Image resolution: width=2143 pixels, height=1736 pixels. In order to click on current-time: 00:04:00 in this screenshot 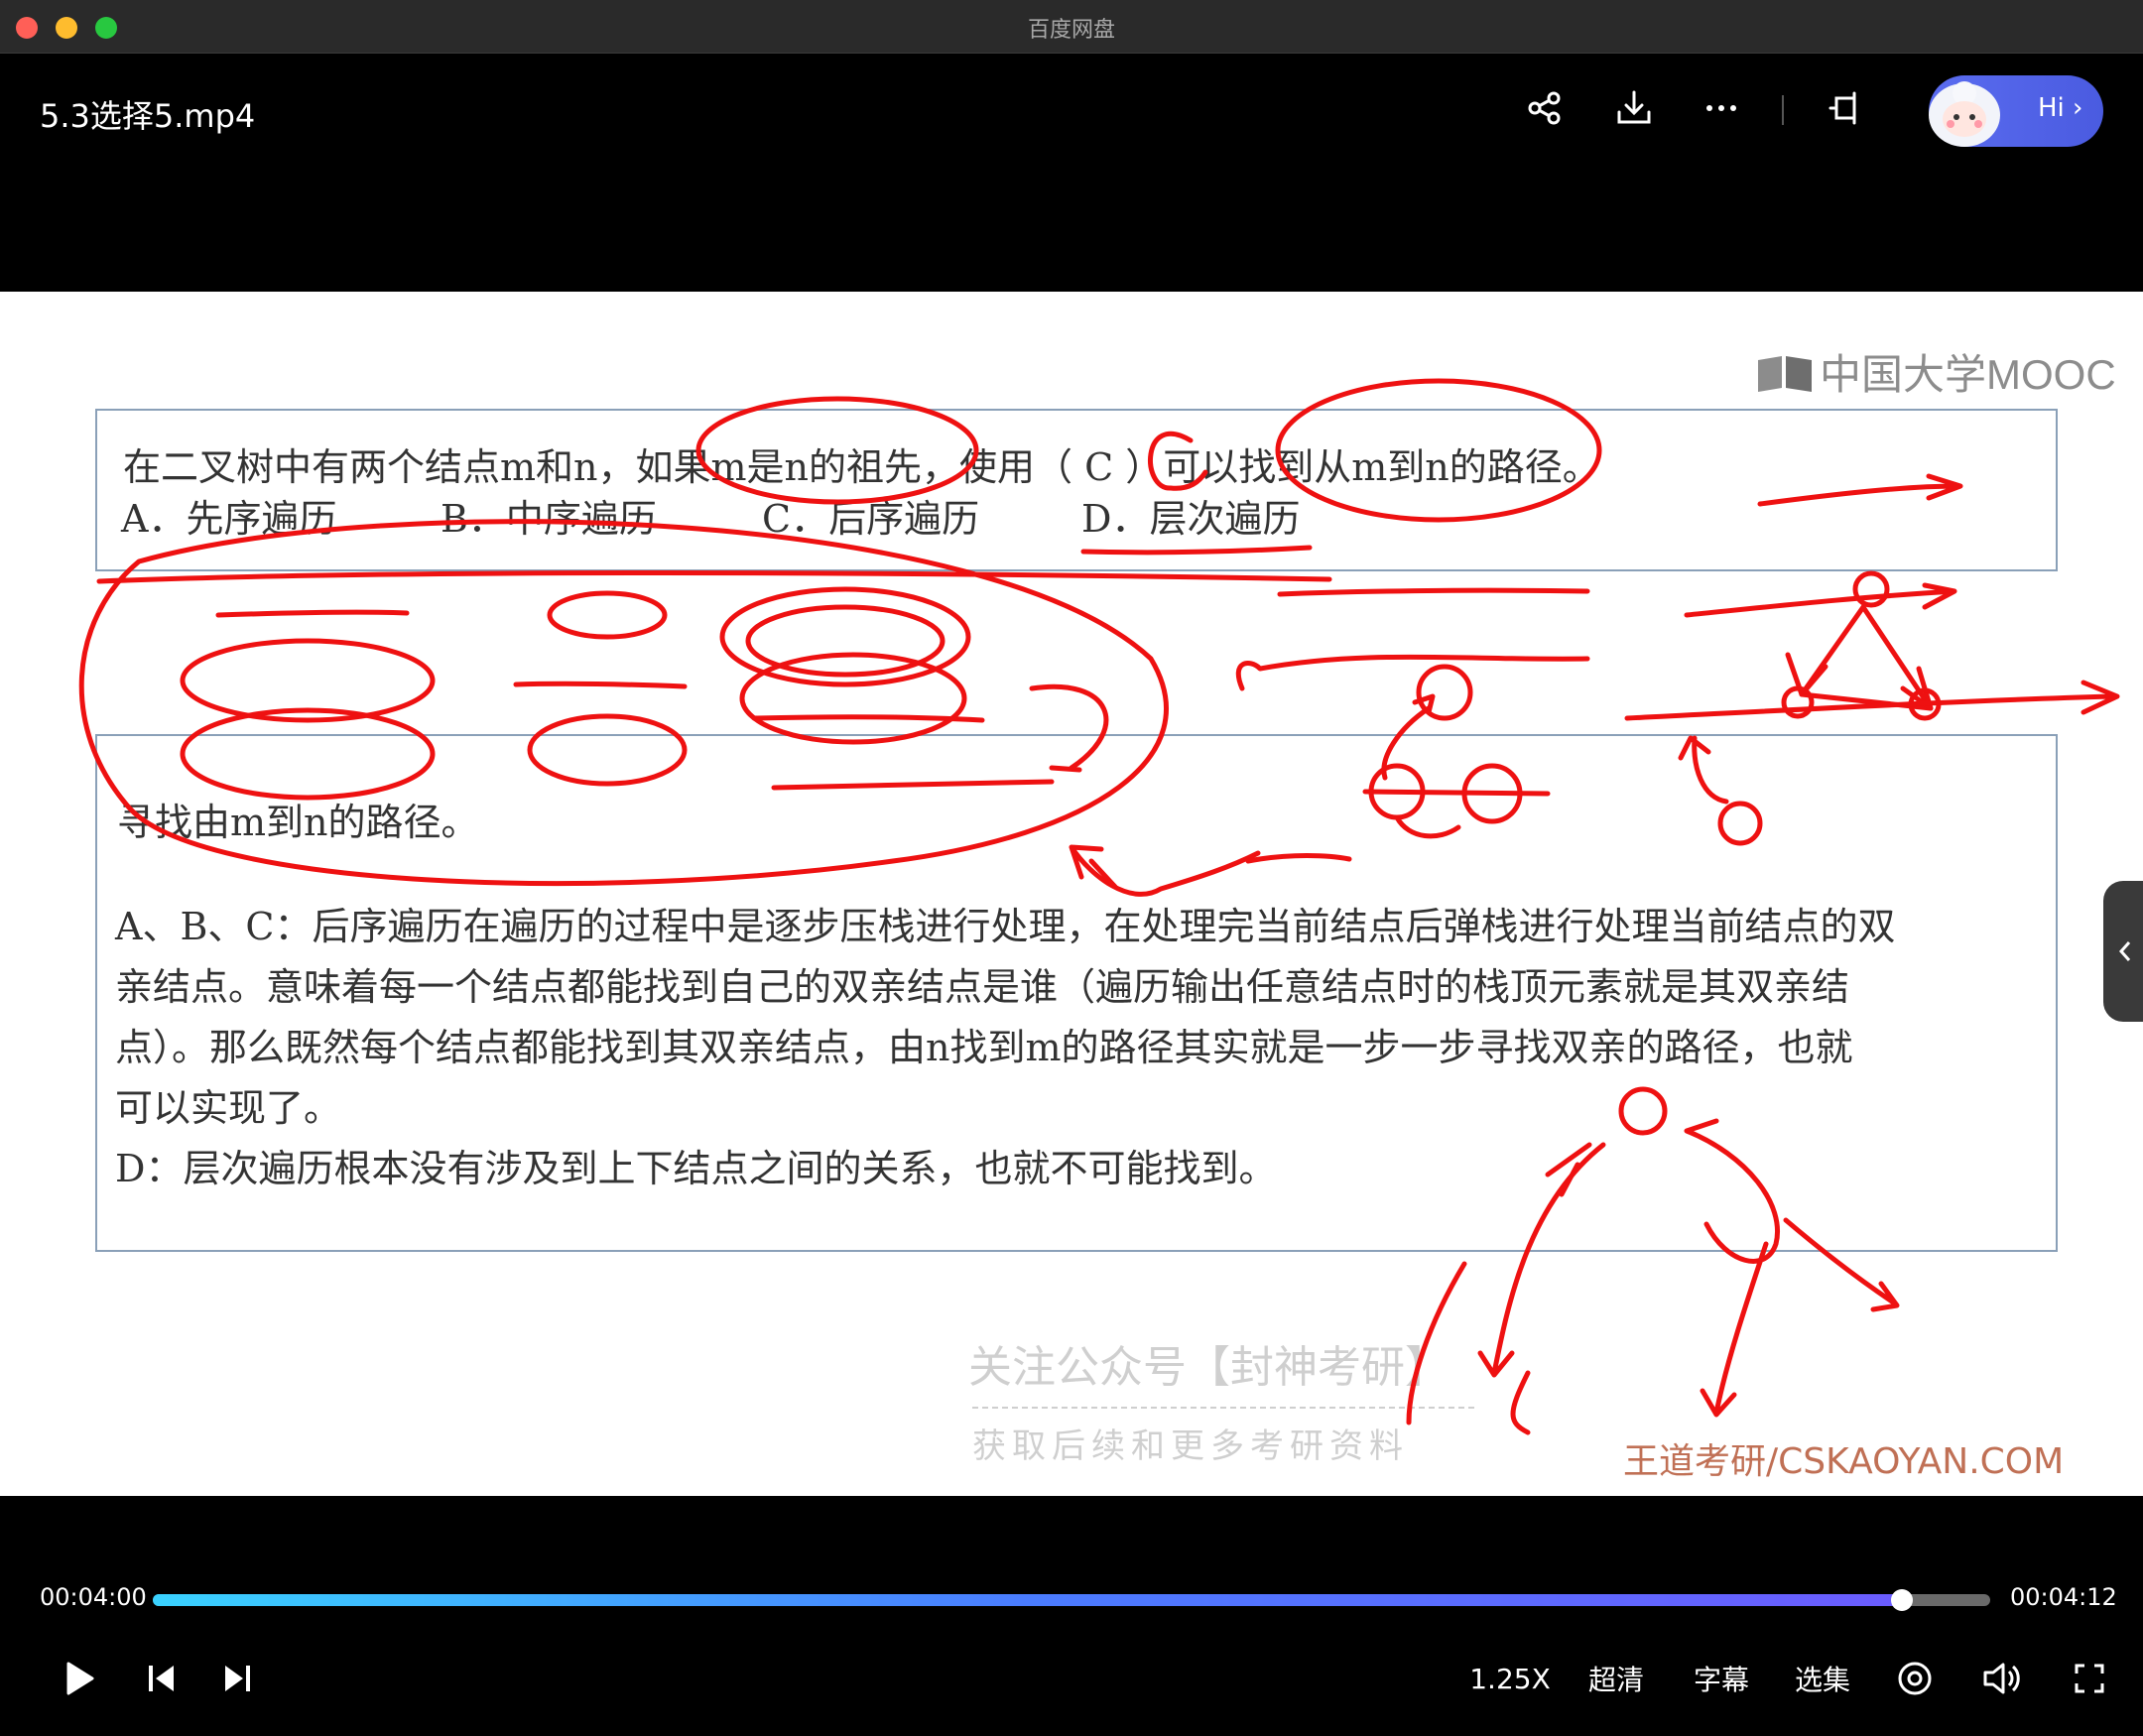, I will do `click(93, 1597)`.